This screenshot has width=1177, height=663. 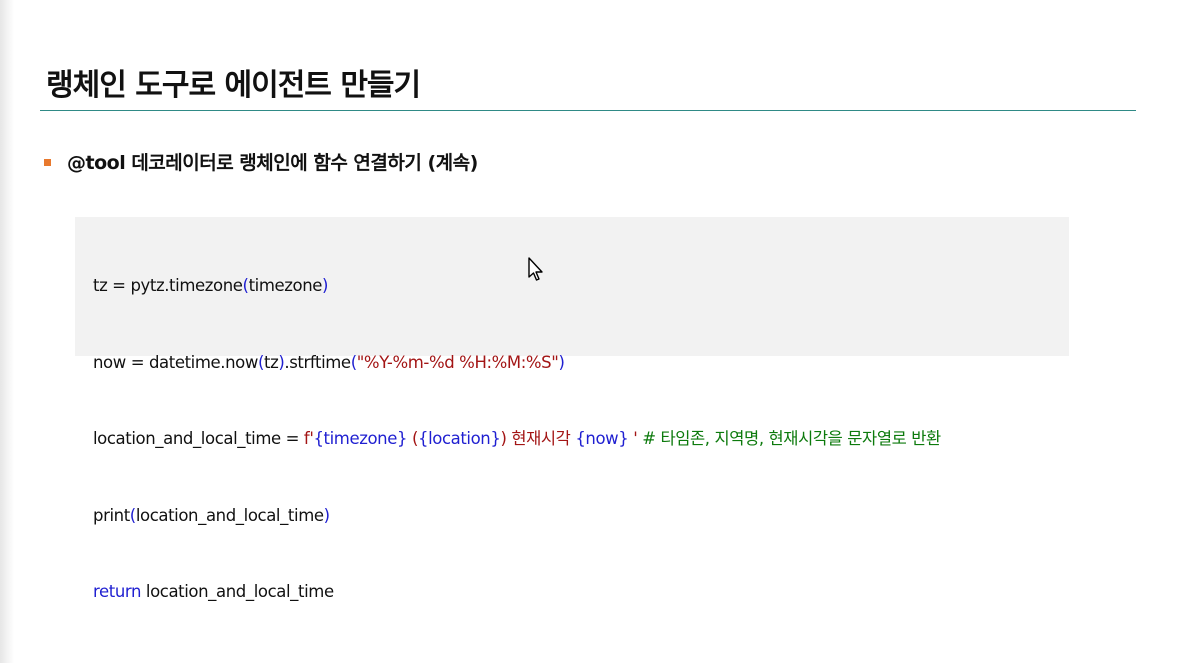 What do you see at coordinates (517, 516) in the screenshot?
I see `code-line-4: print(location_and_local_time)` at bounding box center [517, 516].